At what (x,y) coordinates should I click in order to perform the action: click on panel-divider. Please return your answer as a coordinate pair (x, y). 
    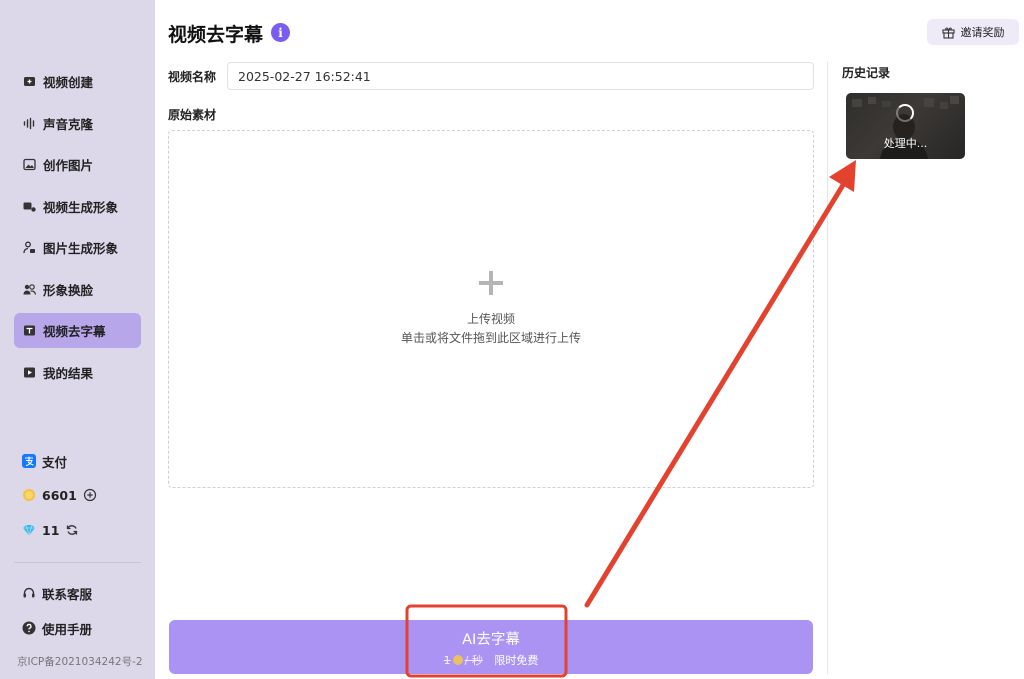
    Looking at the image, I should click on (827, 368).